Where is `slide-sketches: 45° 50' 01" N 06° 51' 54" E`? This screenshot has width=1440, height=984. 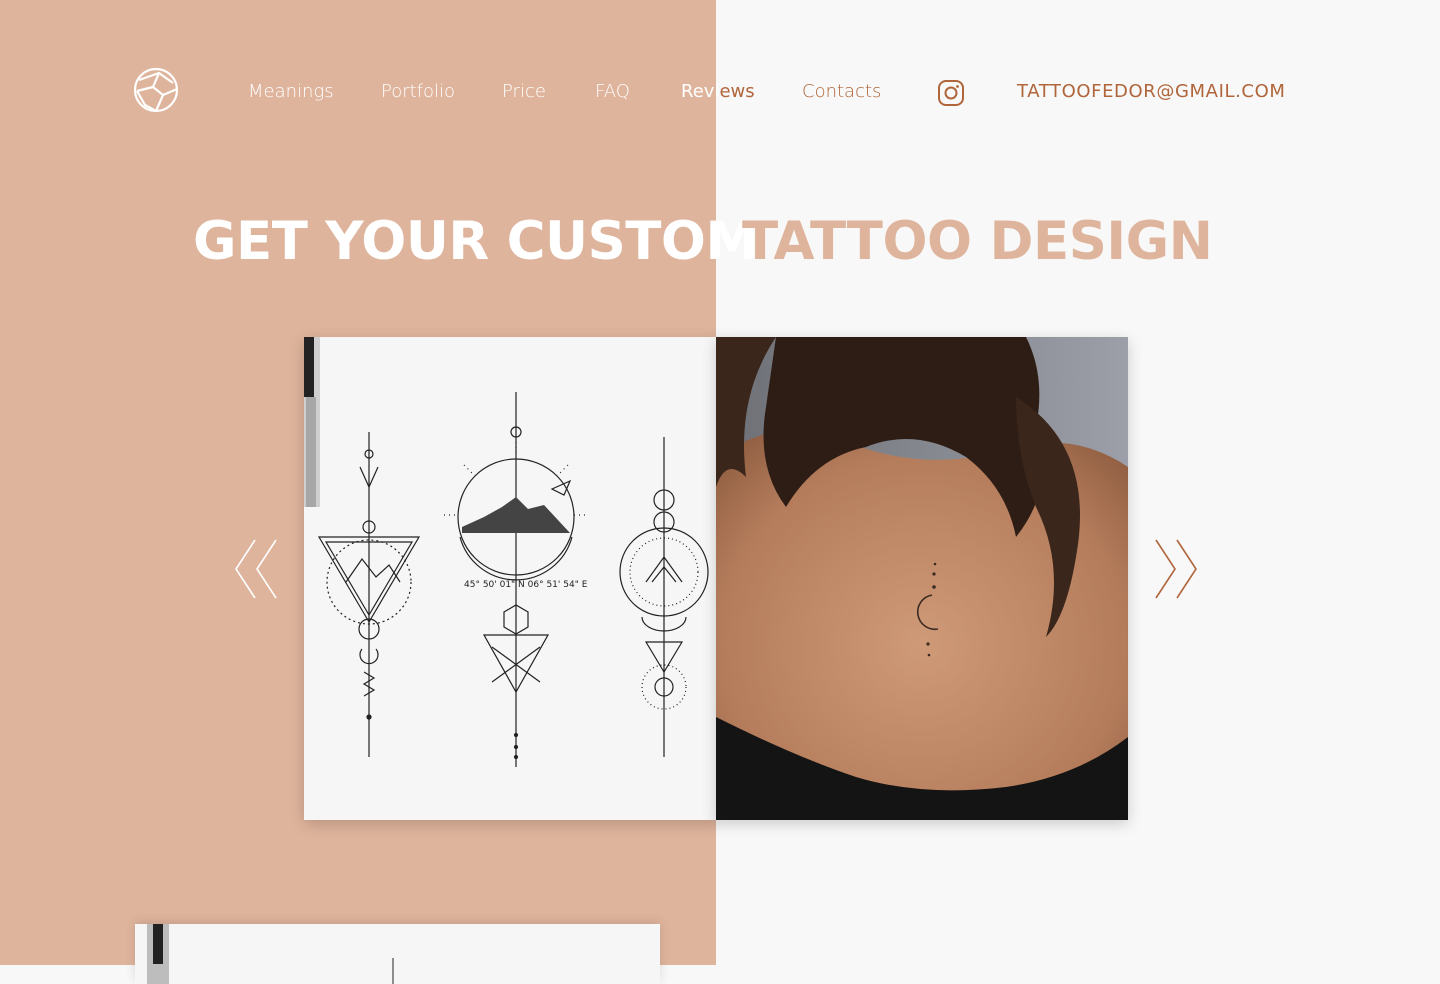
slide-sketches: 45° 50' 01" N 06° 51' 54" E is located at coordinates (510, 578).